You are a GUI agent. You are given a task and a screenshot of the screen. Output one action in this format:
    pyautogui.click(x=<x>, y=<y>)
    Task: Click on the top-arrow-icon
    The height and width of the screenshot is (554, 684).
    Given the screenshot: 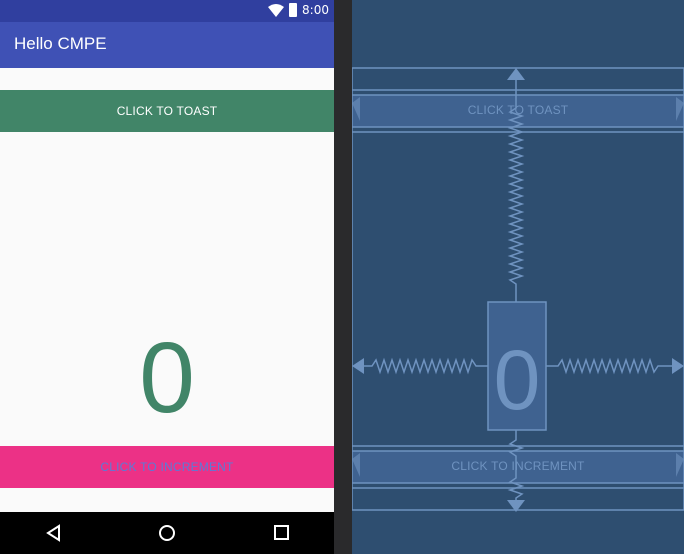 What is the action you would take?
    pyautogui.click(x=516, y=74)
    